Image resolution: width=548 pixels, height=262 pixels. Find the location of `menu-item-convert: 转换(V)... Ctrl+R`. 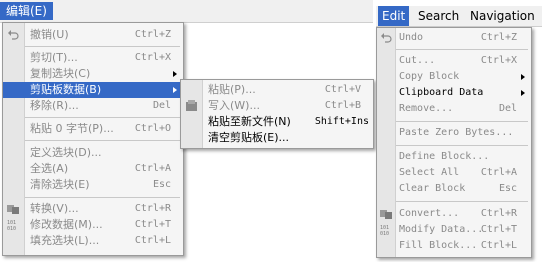

menu-item-convert: 转换(V)... Ctrl+R is located at coordinates (93, 209).